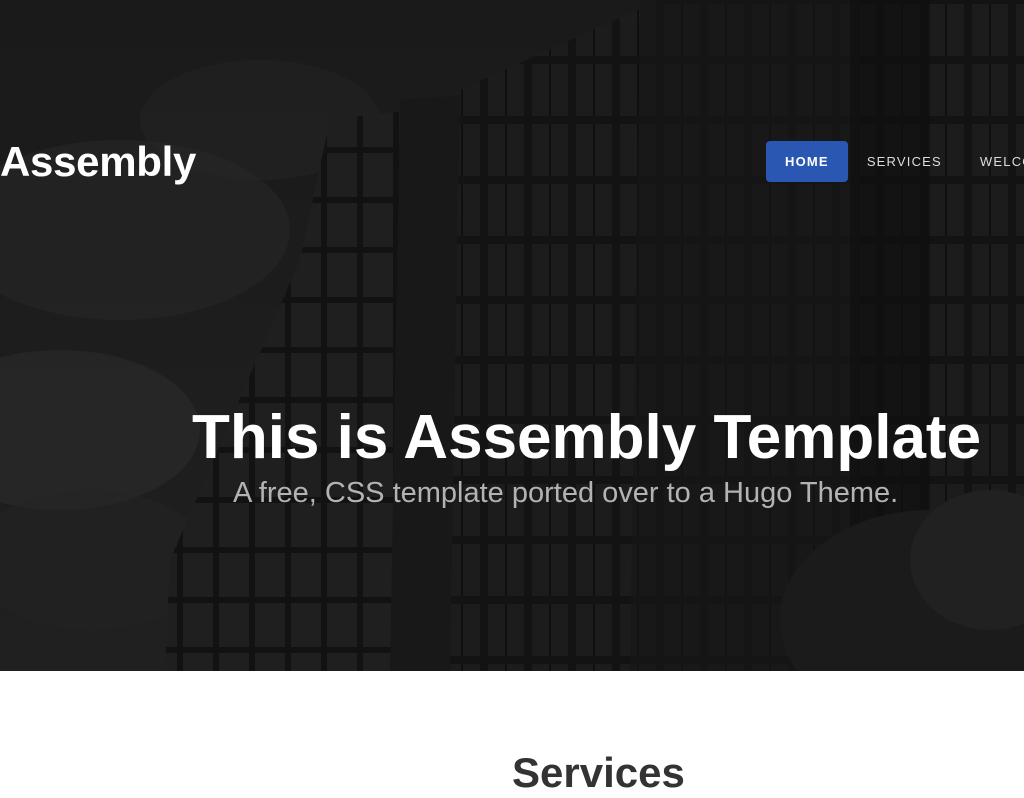 The height and width of the screenshot is (798, 1024). I want to click on site-logo: Assembly, so click(98, 162).